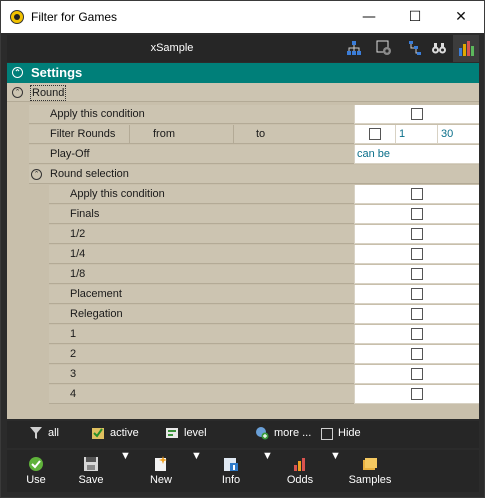  I want to click on save-disk-icon, so click(91, 464).